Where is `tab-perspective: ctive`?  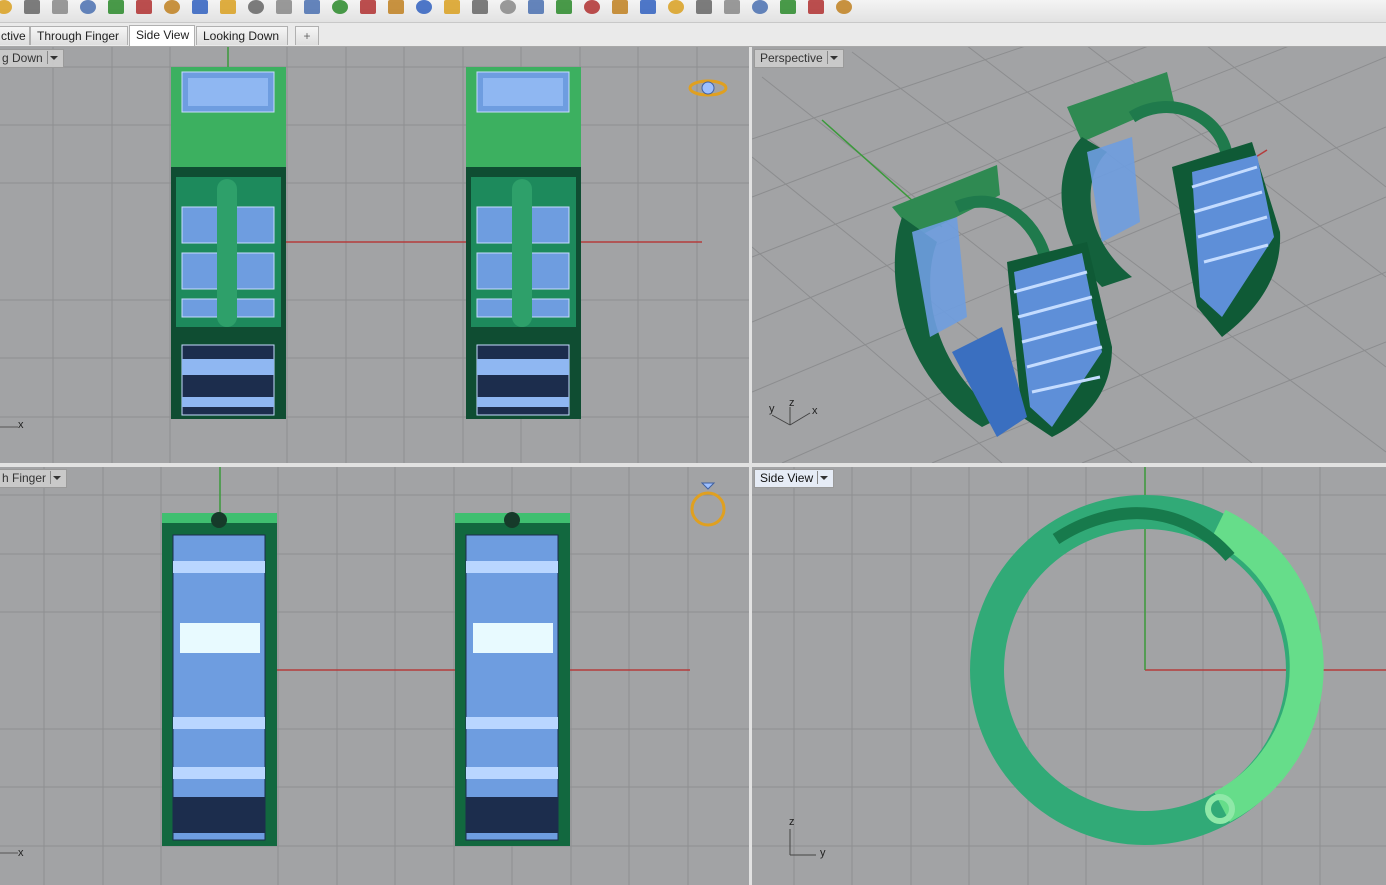
tab-perspective: ctive is located at coordinates (15, 35).